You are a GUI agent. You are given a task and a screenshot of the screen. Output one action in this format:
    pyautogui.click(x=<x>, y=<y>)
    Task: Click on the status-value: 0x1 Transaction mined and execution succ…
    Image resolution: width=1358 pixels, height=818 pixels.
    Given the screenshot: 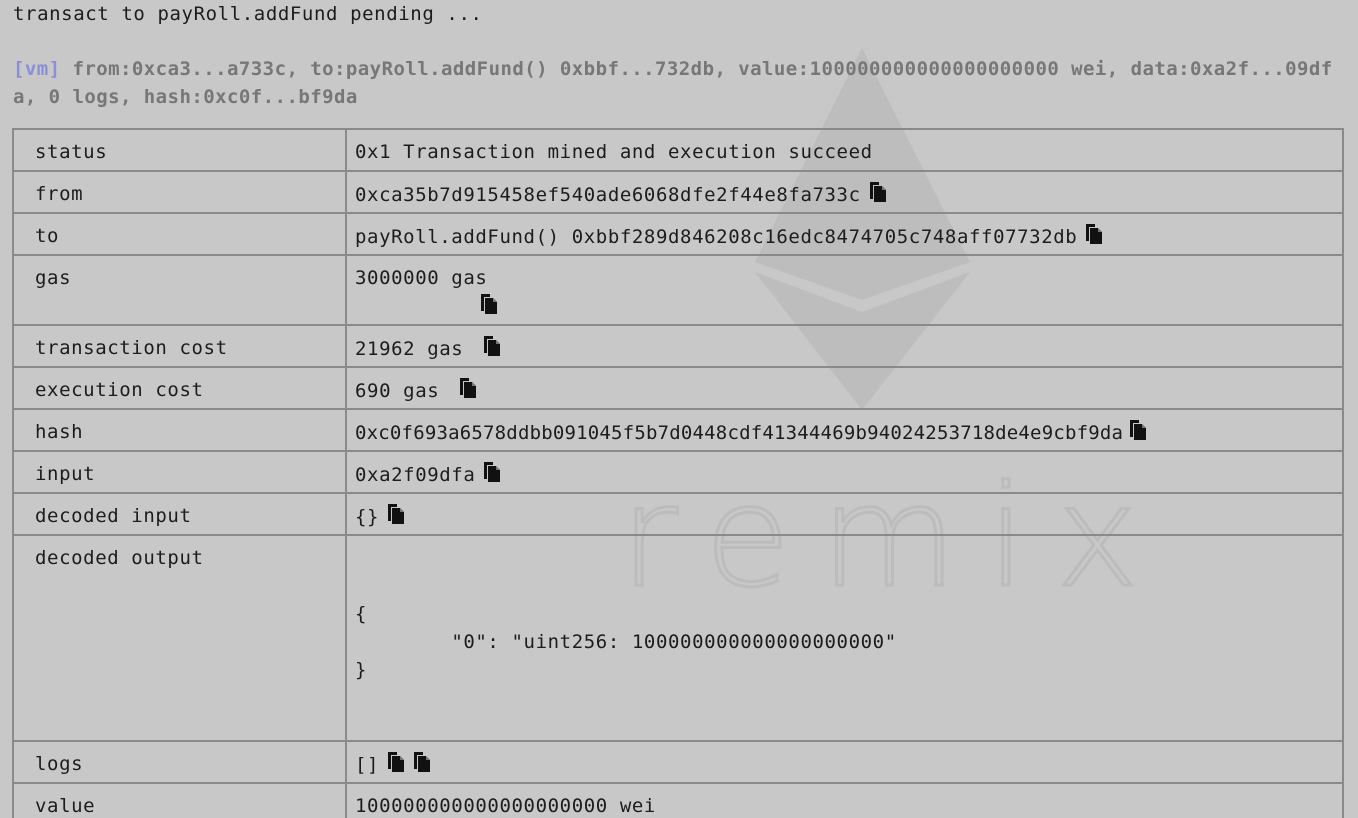 What is the action you would take?
    pyautogui.click(x=844, y=150)
    